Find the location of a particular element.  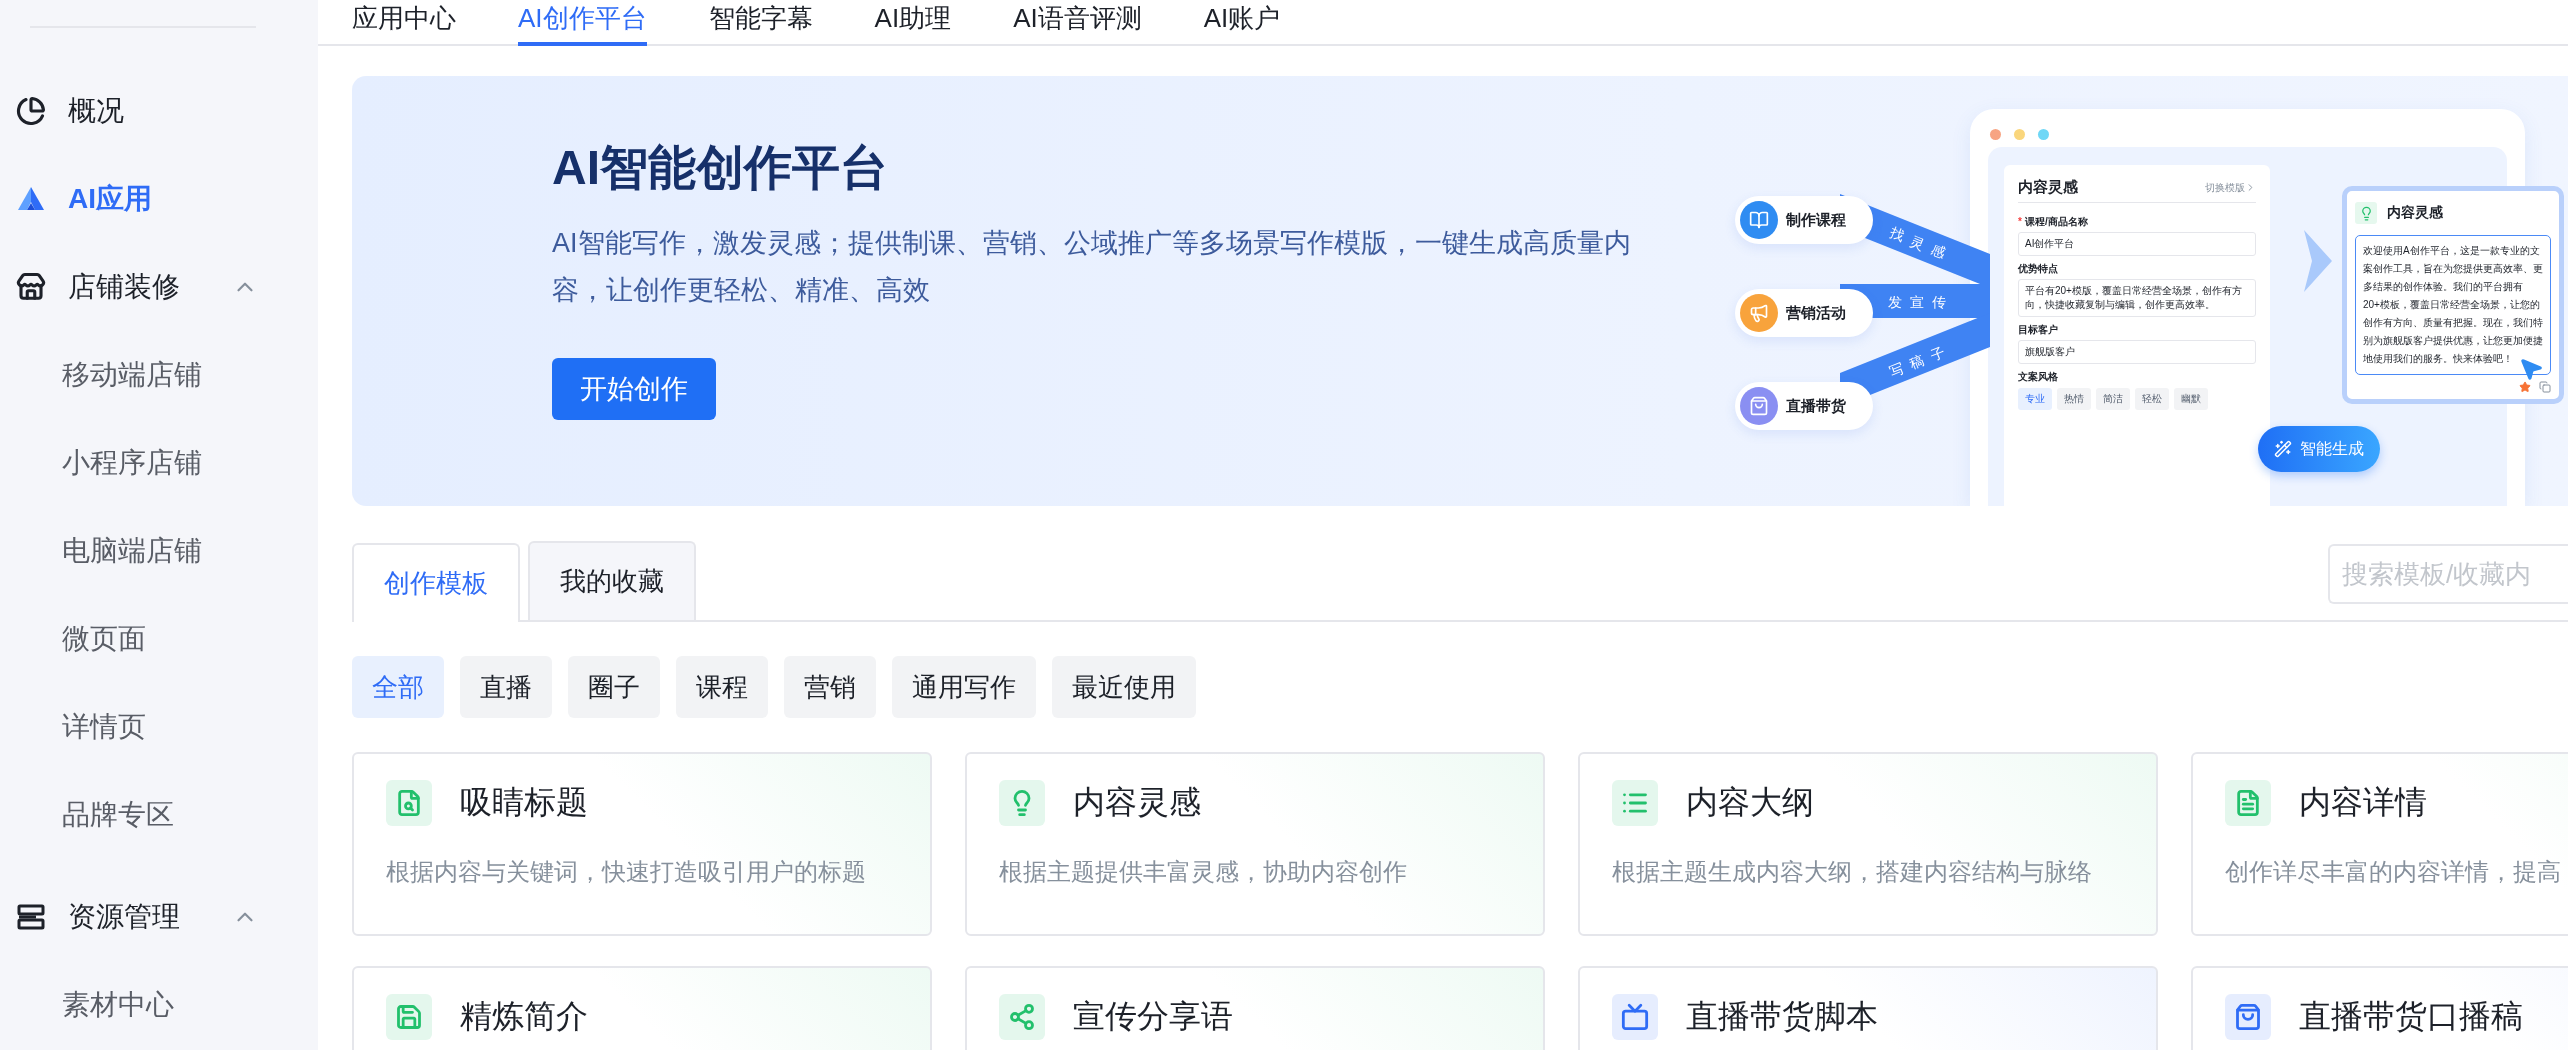

style-chip: 幽默 is located at coordinates (2191, 399).